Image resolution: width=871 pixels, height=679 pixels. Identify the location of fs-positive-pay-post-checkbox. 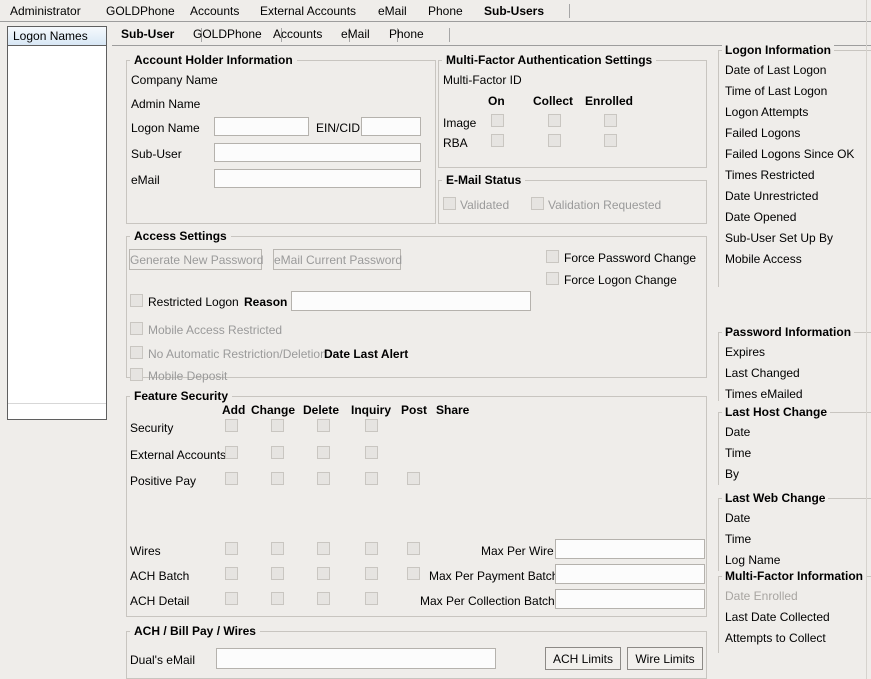
(413, 478).